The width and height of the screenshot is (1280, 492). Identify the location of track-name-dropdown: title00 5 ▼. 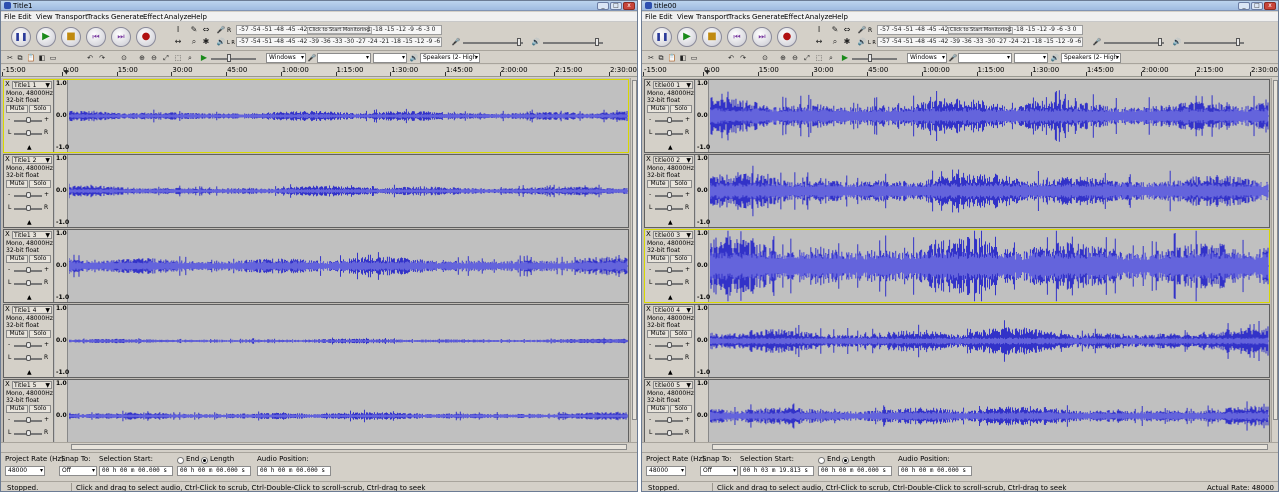
(673, 385).